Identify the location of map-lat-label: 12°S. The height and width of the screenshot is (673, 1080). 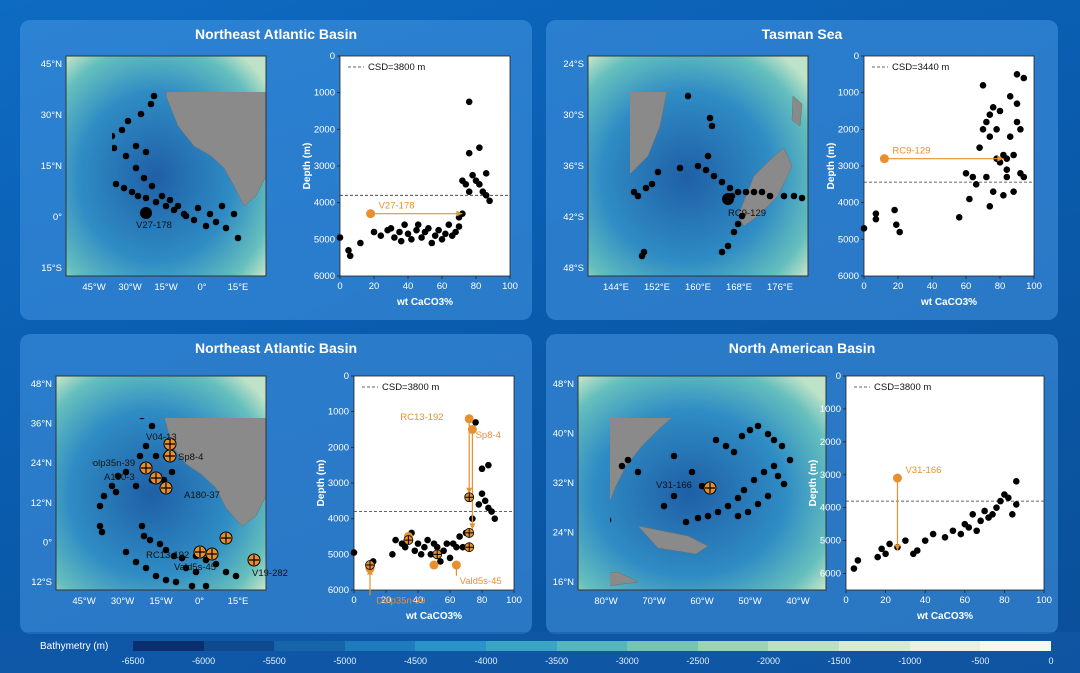
(41, 582).